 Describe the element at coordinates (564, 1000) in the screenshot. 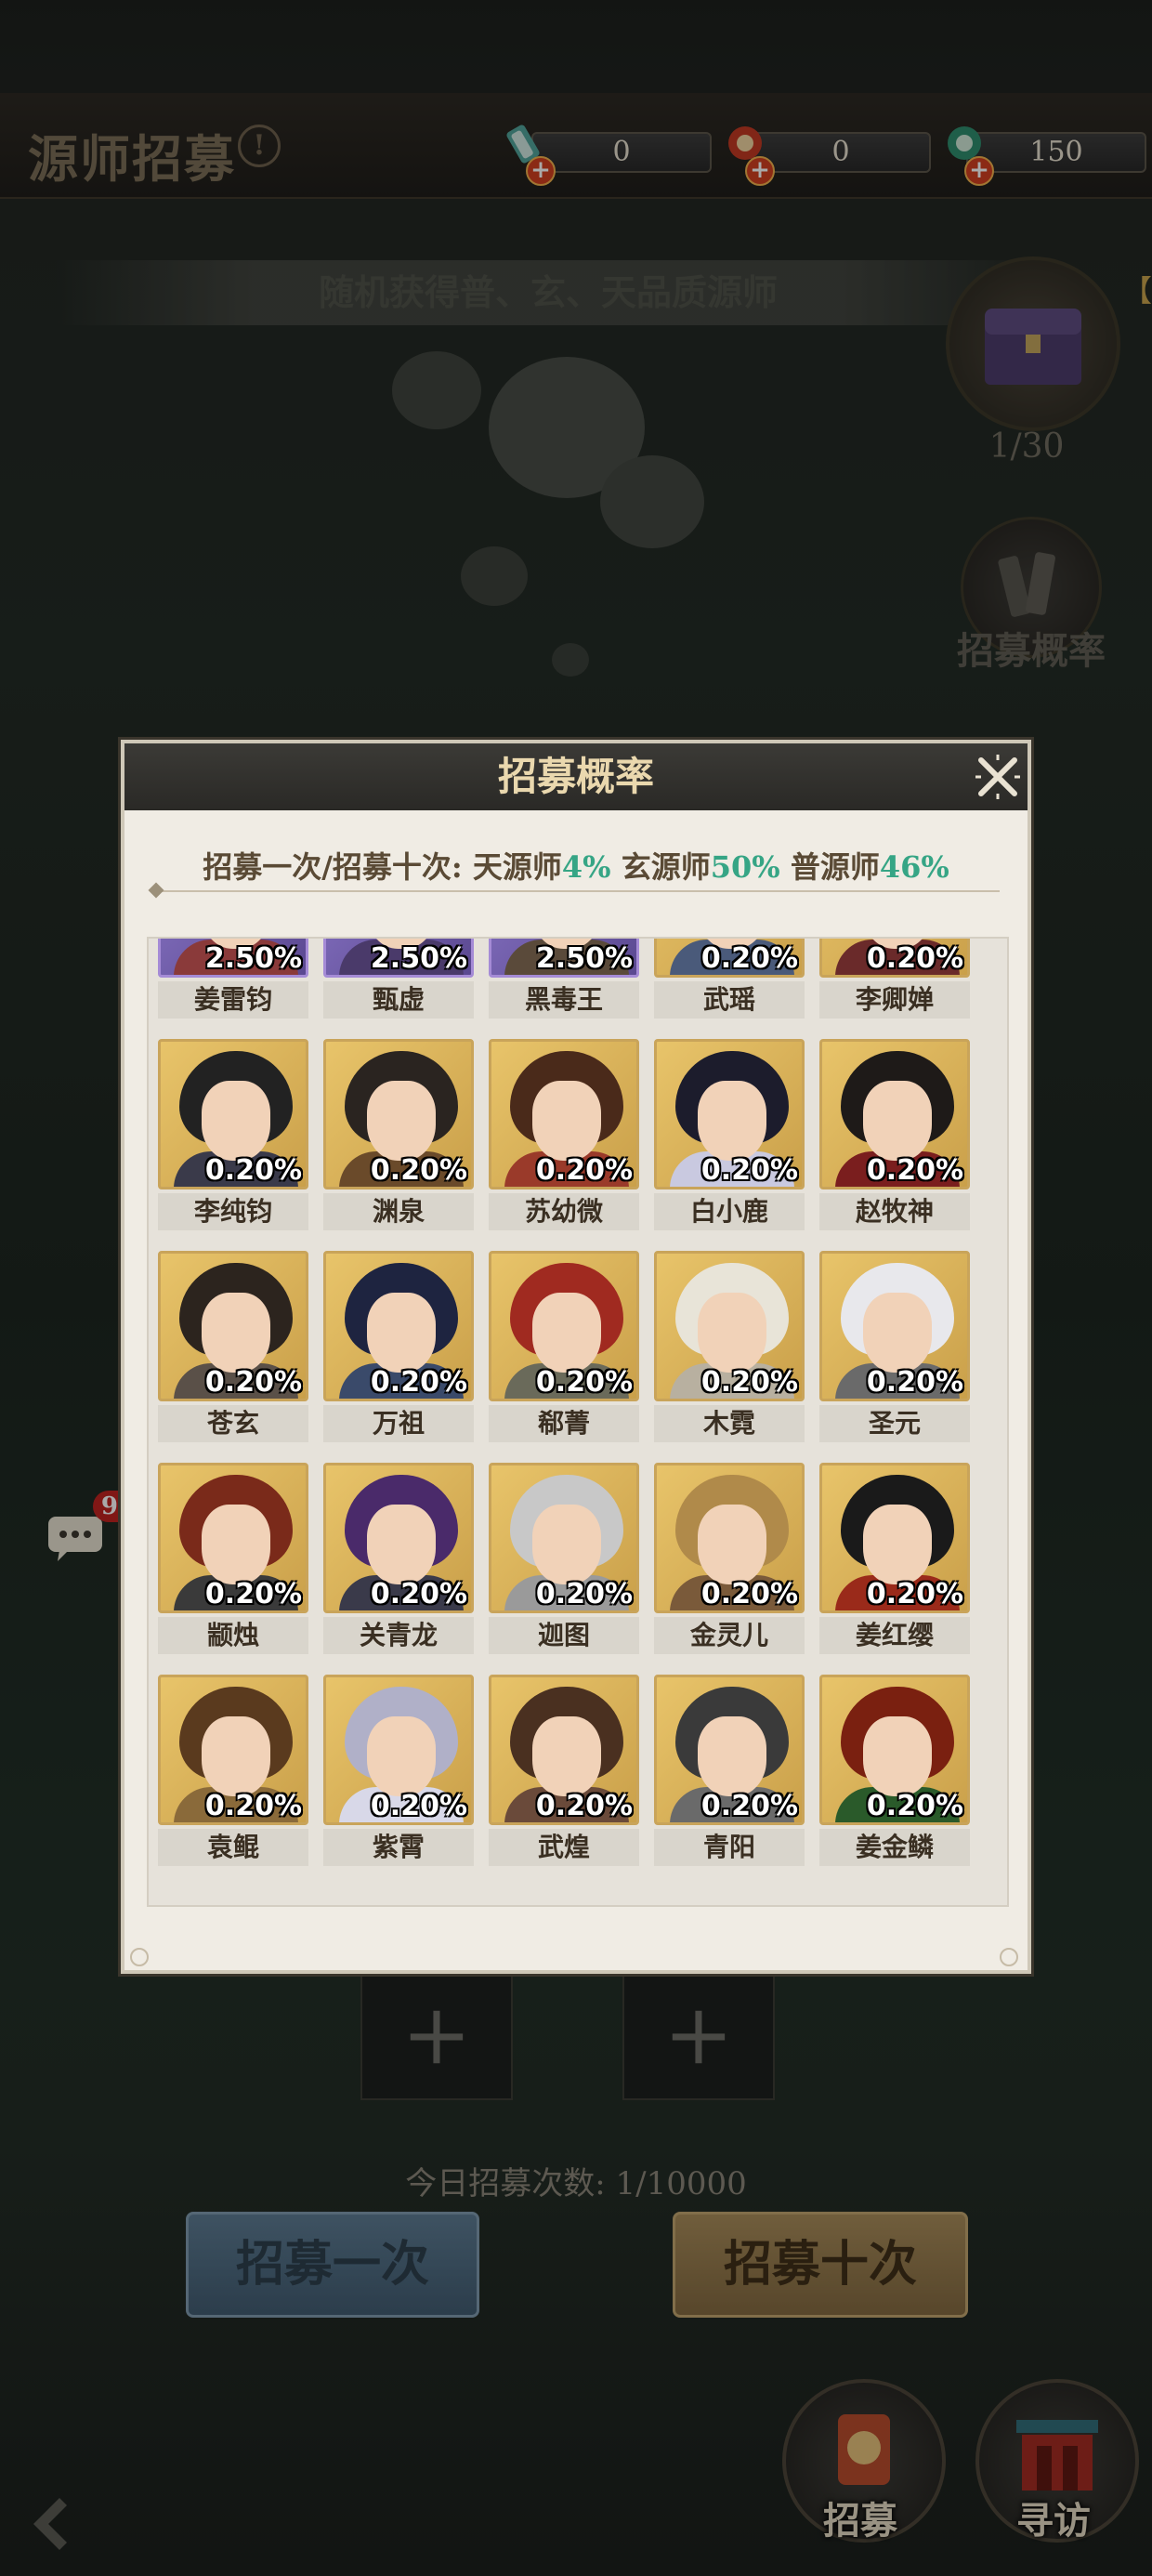

I see `hero-name: 黑毒王` at that location.